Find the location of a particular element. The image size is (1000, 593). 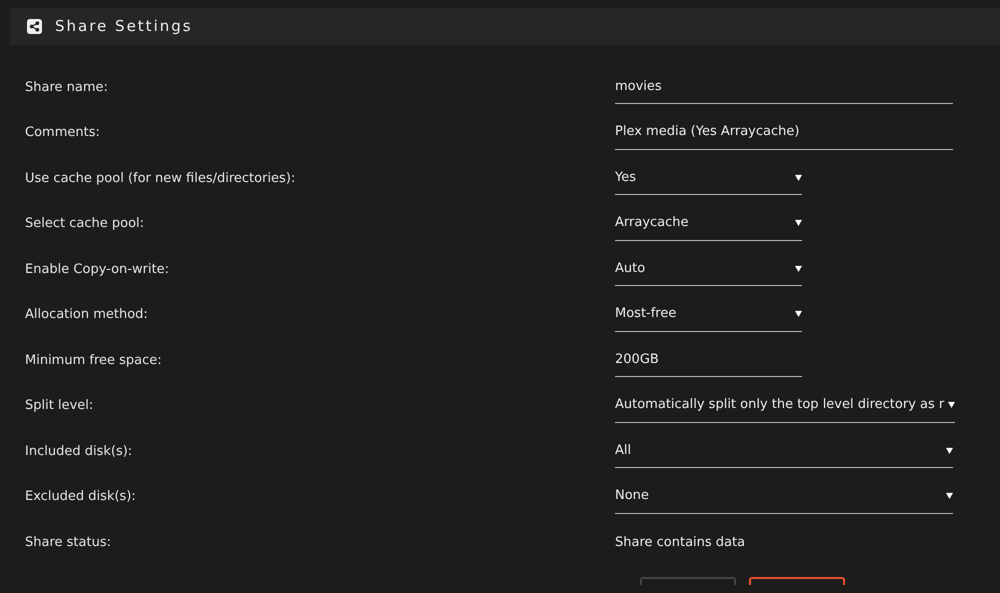

setting-label: Excluded disk(s): is located at coordinates (80, 497).